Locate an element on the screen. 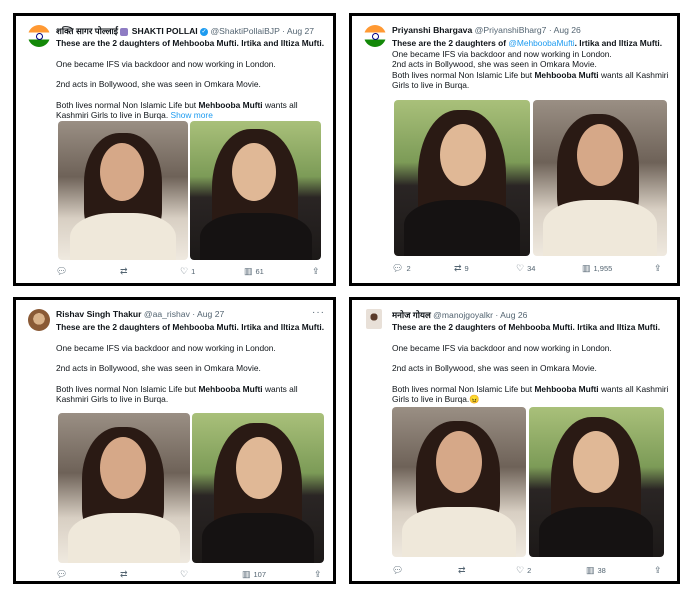  like-button: ♡ is located at coordinates (185, 574).